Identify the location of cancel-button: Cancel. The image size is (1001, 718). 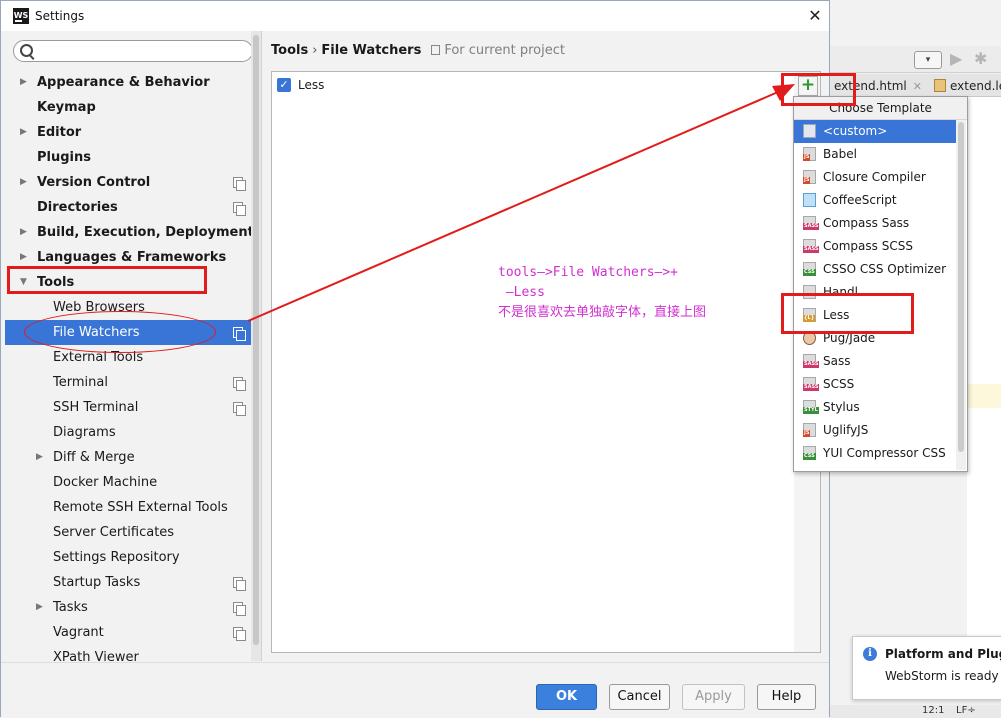
(639, 697).